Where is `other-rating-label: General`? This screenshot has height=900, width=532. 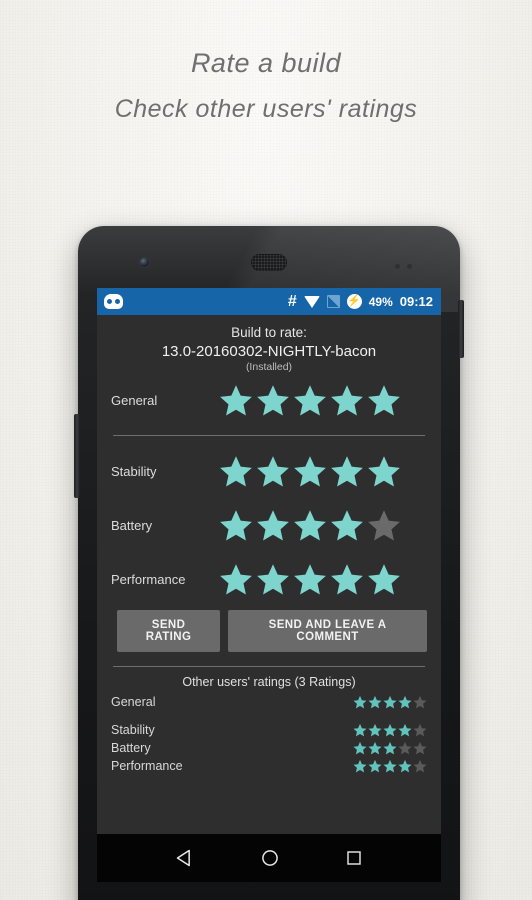 other-rating-label: General is located at coordinates (133, 702).